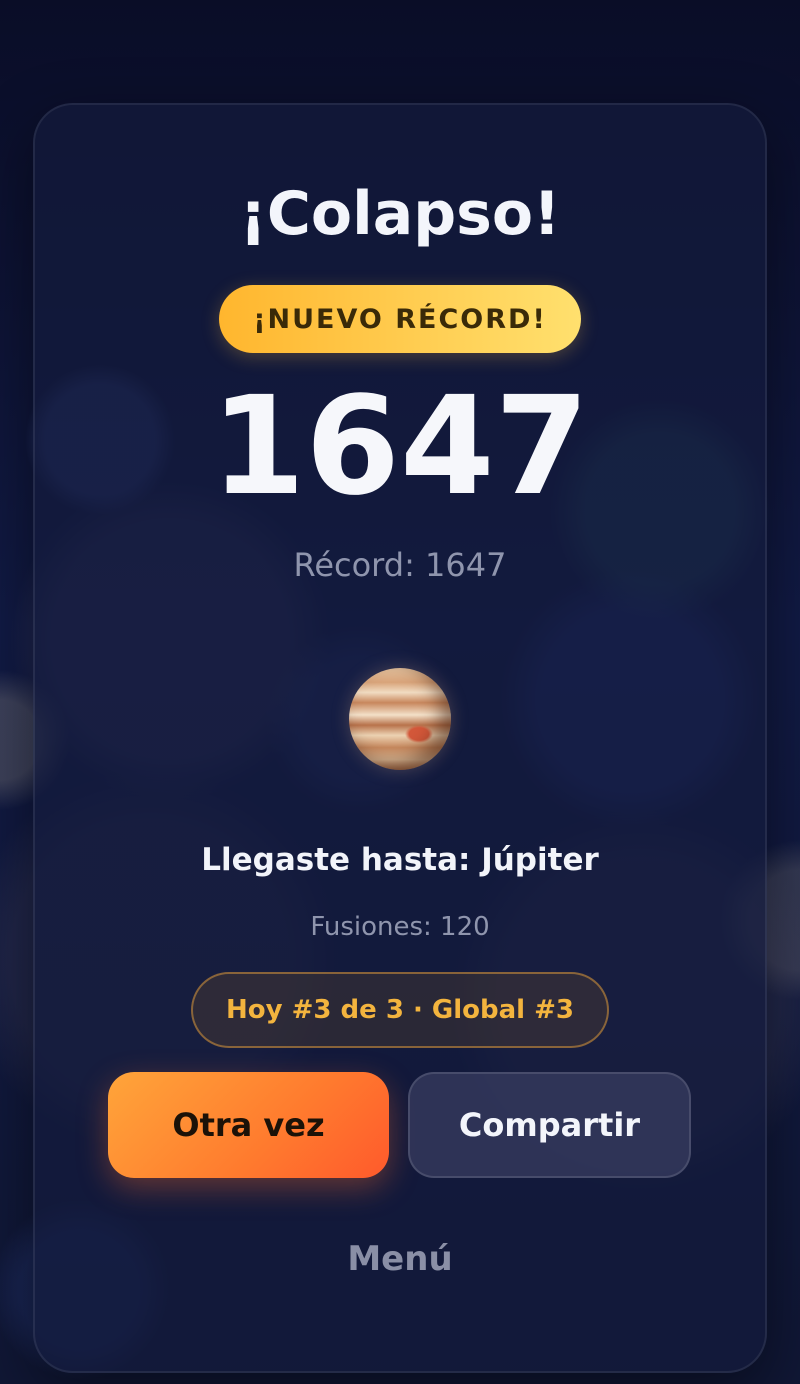 The height and width of the screenshot is (1384, 800). I want to click on new-record-badge: ¡NUEVO RÉCORD!, so click(400, 319).